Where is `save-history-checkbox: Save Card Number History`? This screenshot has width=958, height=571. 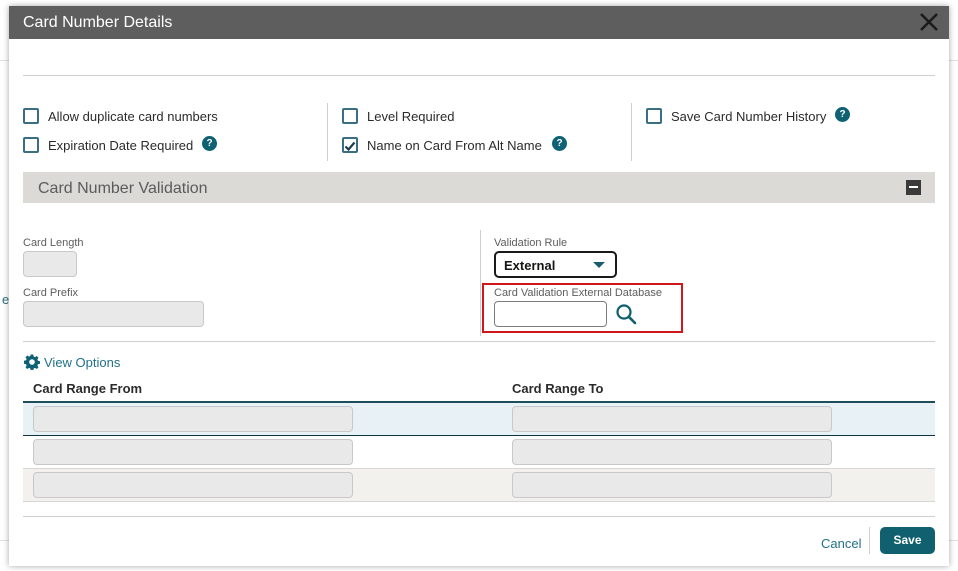
save-history-checkbox: Save Card Number History is located at coordinates (736, 116).